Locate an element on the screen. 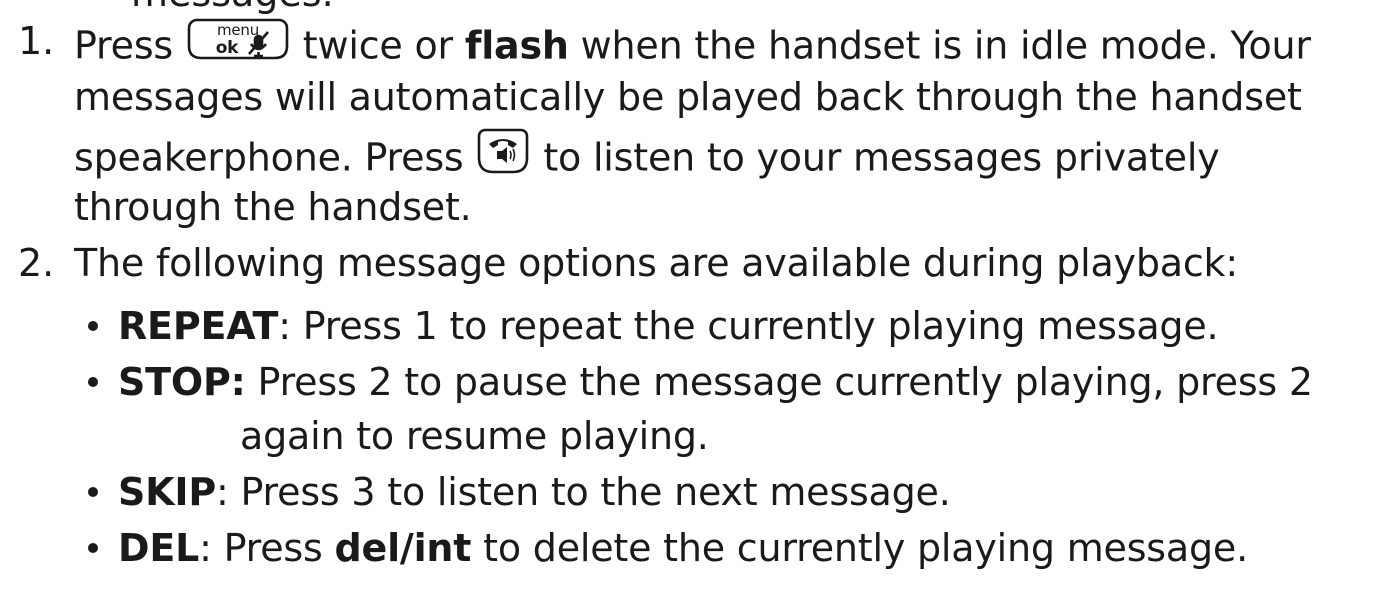 This screenshot has height=594, width=1388. clipped-text: messages. is located at coordinates (232, 7).